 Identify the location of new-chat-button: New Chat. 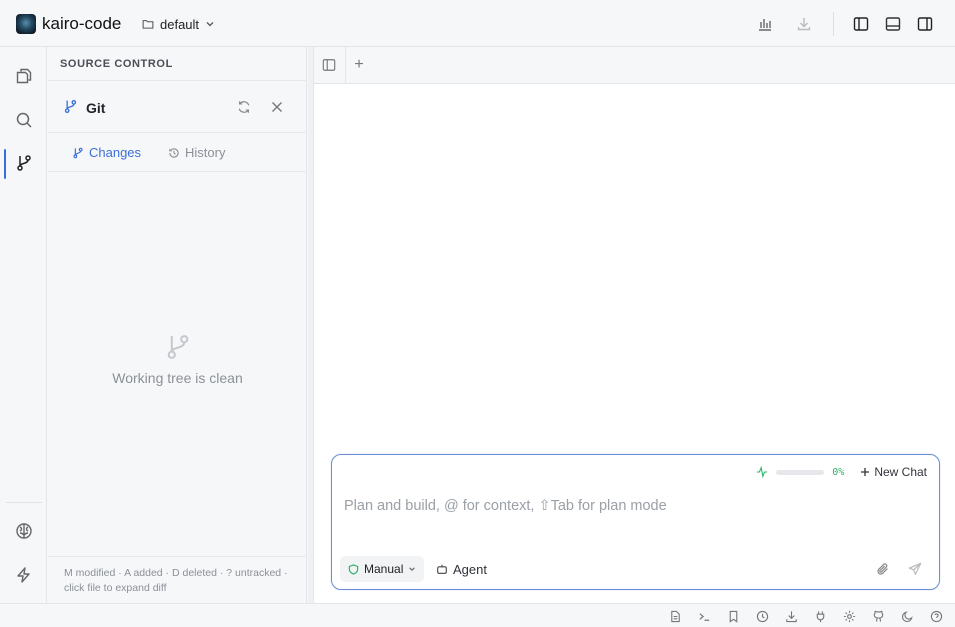
(893, 472).